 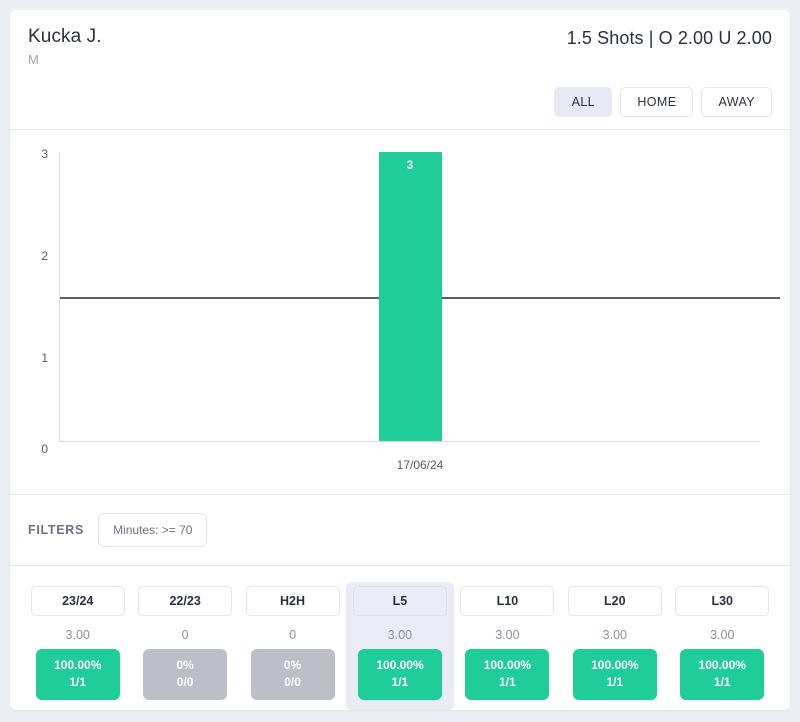 What do you see at coordinates (78, 665) in the screenshot?
I see `stat-percent-2324: 100.00%` at bounding box center [78, 665].